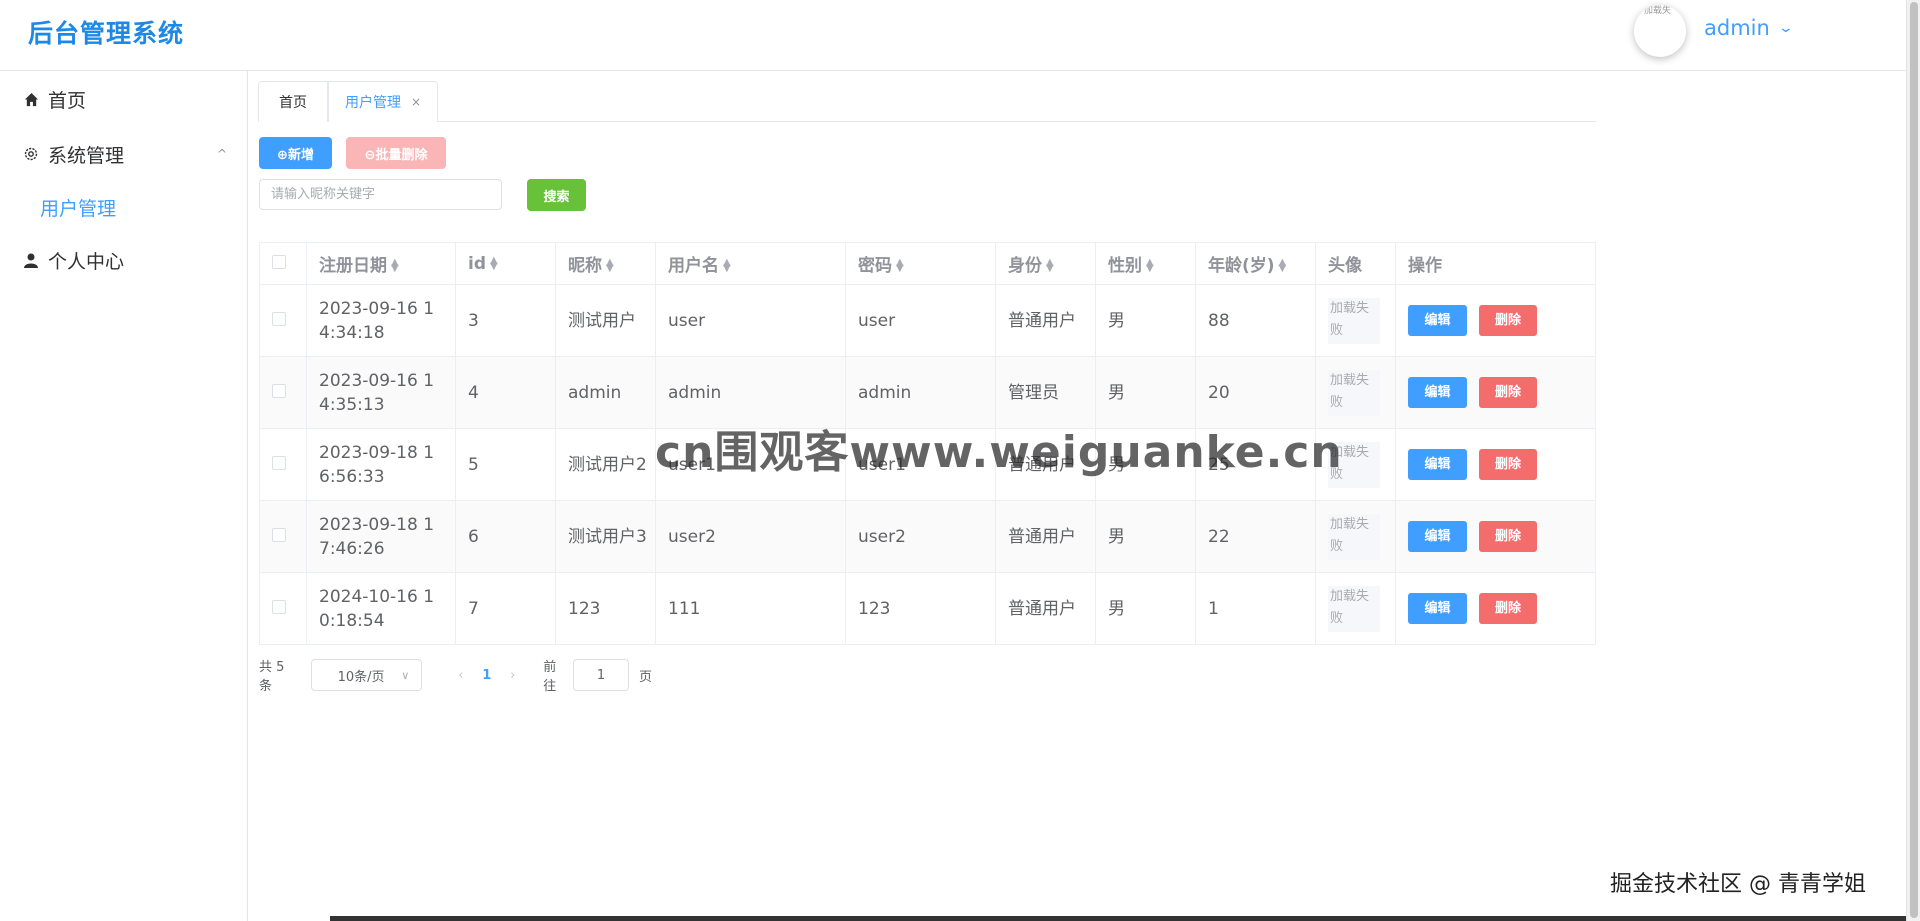 Image resolution: width=1920 pixels, height=921 pixels. I want to click on cell-age: 1, so click(1255, 608).